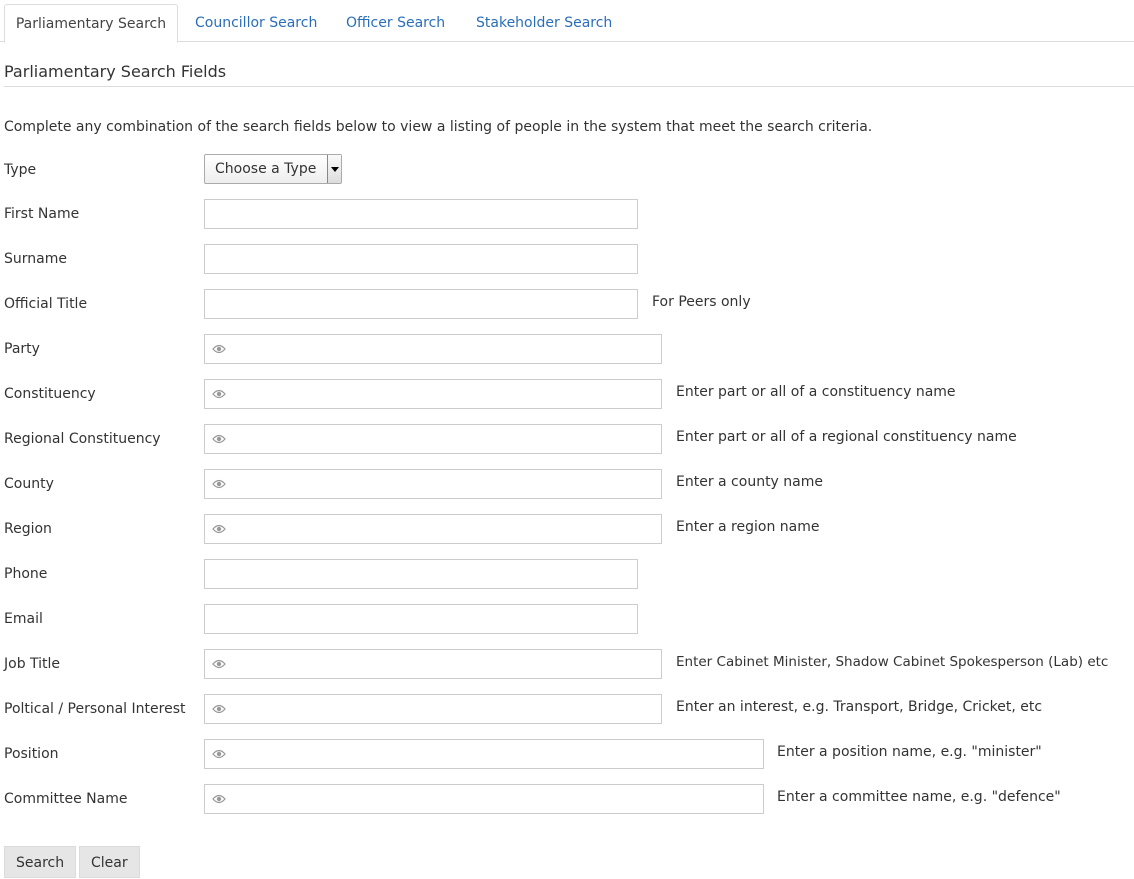  Describe the element at coordinates (567, 170) in the screenshot. I see `row-type: Type Choose a Type` at that location.